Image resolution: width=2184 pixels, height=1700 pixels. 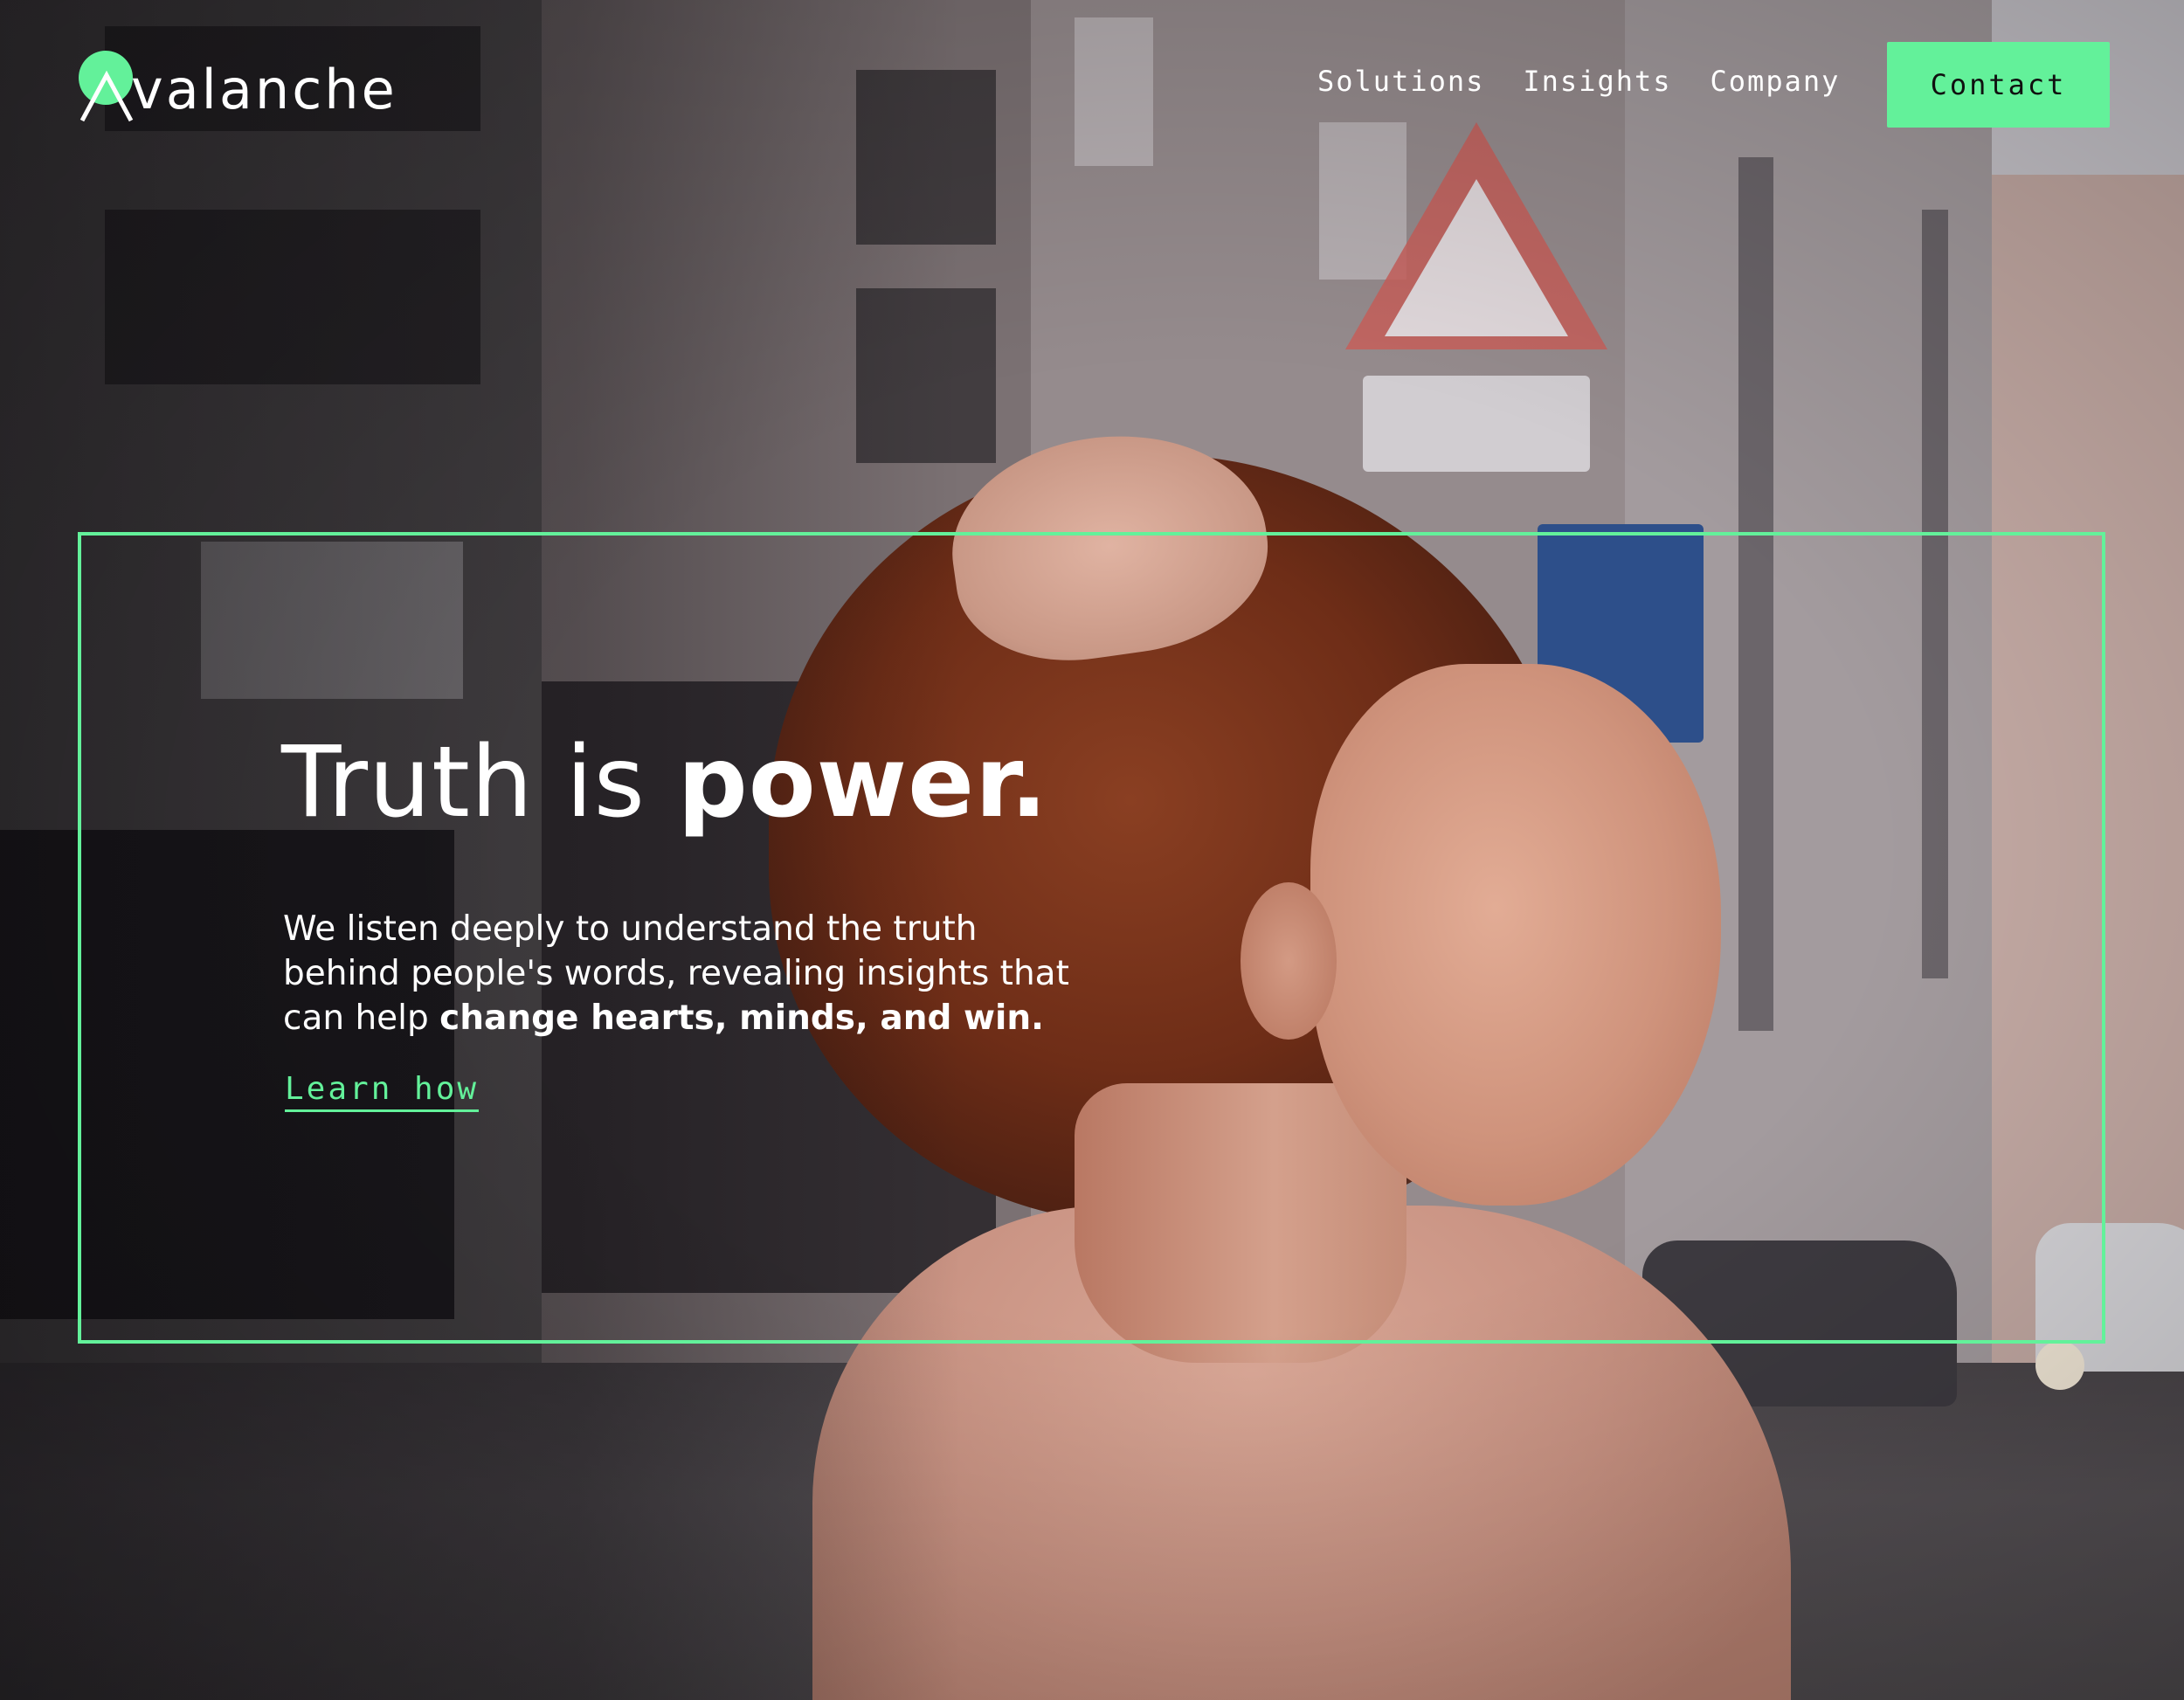 I want to click on learn-how-link: Learn how, so click(x=382, y=1091).